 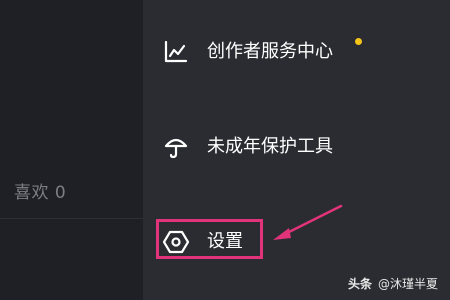 I want to click on watermark-author: @沐瑾半夏, so click(x=407, y=284).